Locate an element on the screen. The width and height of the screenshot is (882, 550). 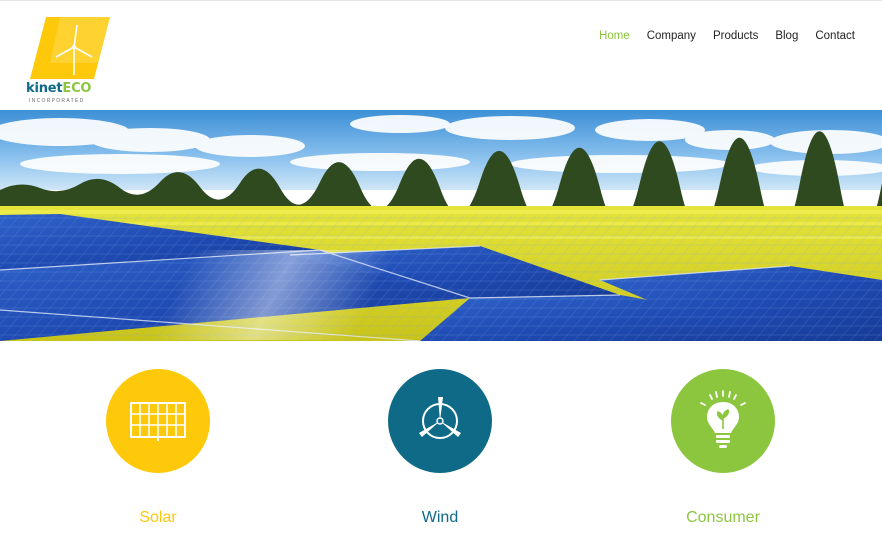
feature-consumer: Consumer is located at coordinates (723, 448).